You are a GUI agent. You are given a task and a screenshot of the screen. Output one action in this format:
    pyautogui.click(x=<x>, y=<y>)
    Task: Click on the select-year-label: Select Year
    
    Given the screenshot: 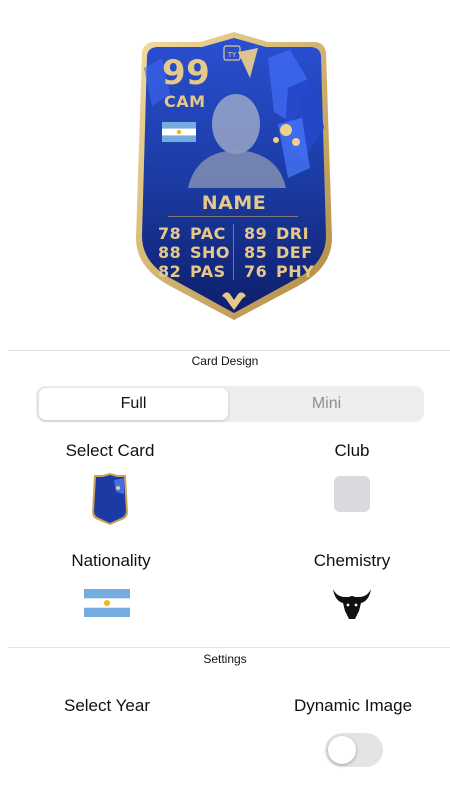 What is the action you would take?
    pyautogui.click(x=107, y=706)
    